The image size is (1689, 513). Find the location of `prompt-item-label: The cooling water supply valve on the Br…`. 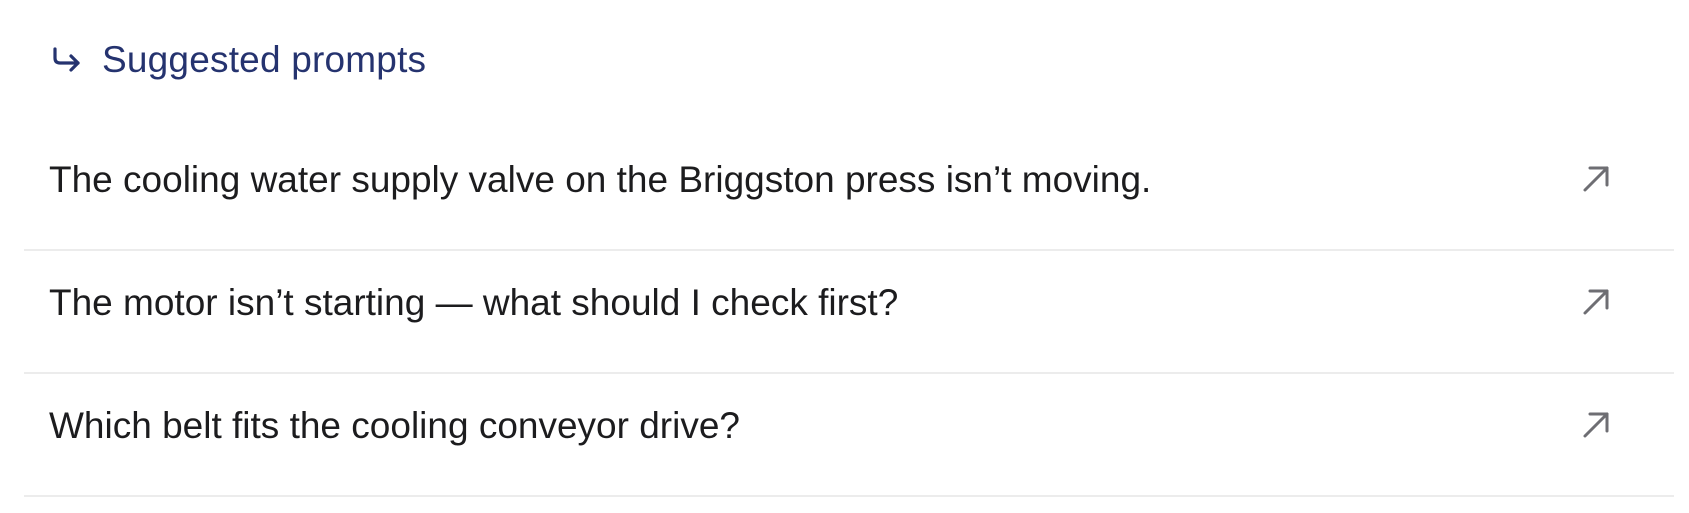

prompt-item-label: The cooling water supply valve on the Br… is located at coordinates (600, 179).